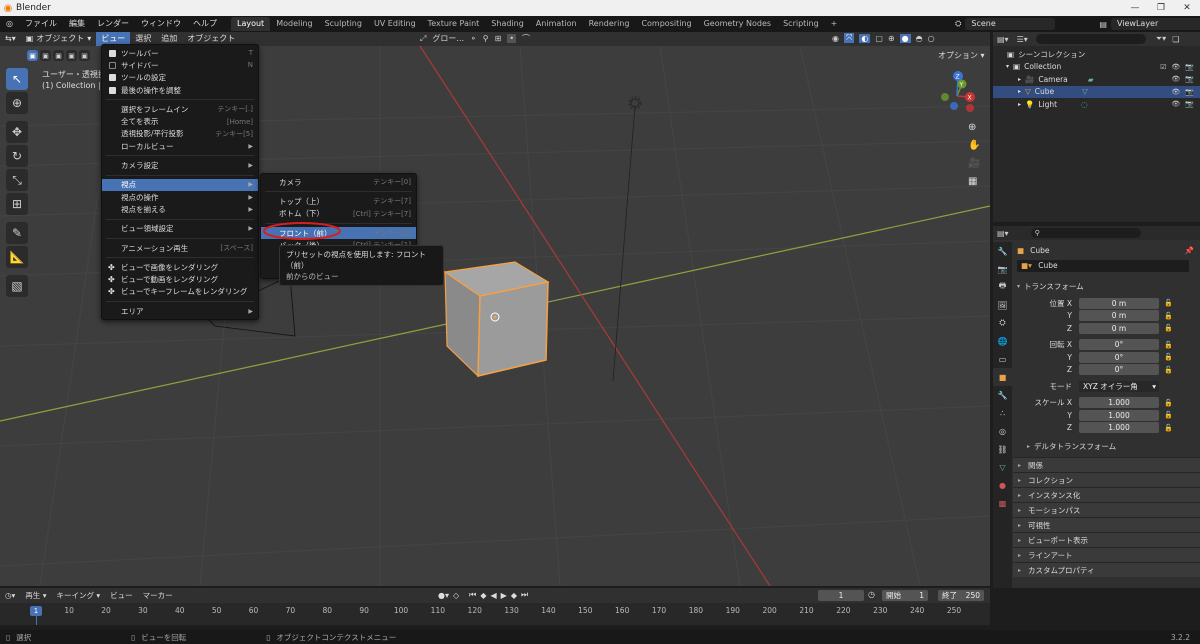 The image size is (1200, 644). I want to click on workspace-tab-animation: Animation, so click(556, 24).